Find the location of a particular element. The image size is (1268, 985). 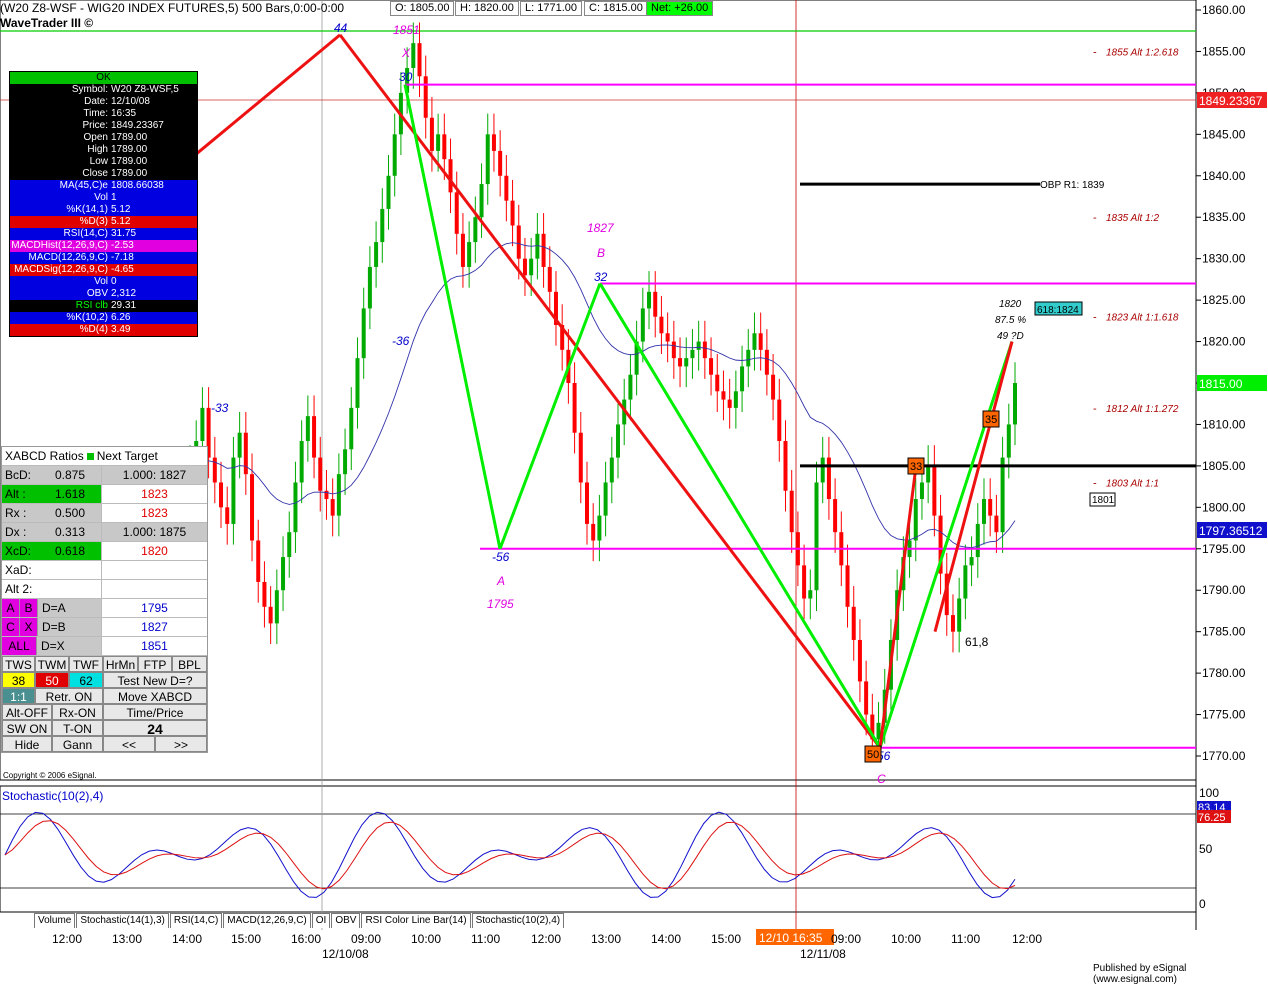

cursor-price-badge: 1849.23367 is located at coordinates (1232, 100).